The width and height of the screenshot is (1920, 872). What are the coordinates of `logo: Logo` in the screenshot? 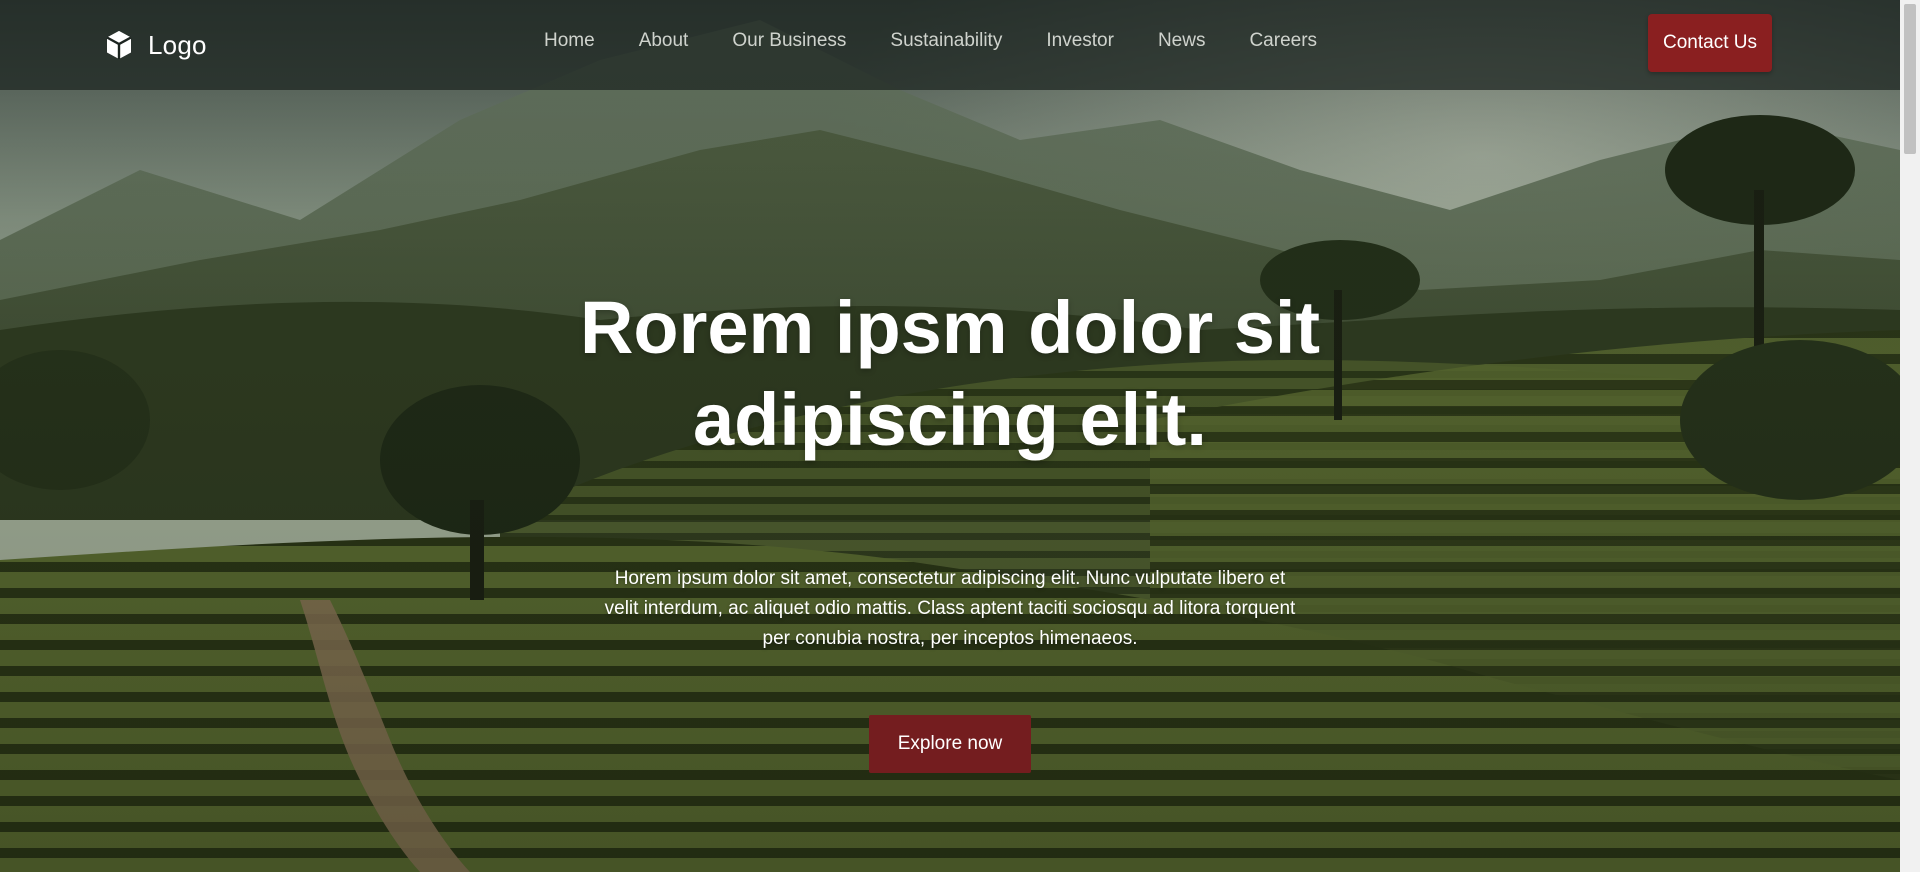 It's located at (155, 45).